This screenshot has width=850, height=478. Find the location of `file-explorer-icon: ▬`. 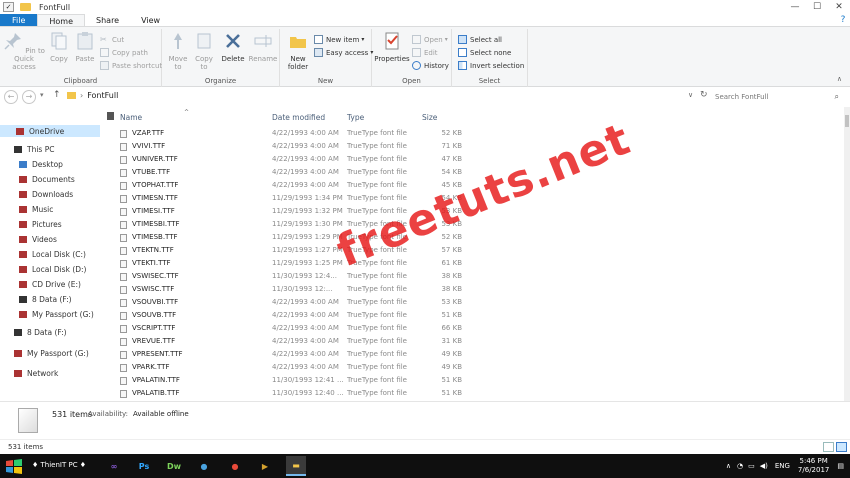

file-explorer-icon: ▬ is located at coordinates (296, 466).